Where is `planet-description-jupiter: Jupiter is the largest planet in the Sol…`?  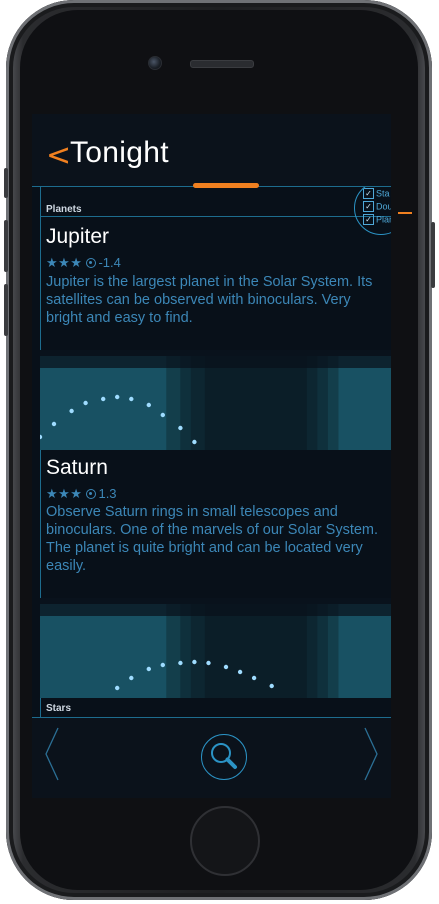
planet-description-jupiter: Jupiter is the largest planet in the Sol… is located at coordinates (209, 300).